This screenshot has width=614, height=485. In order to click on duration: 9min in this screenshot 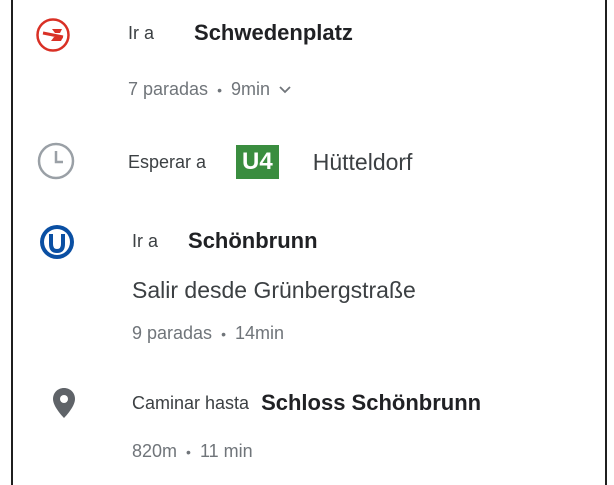, I will do `click(250, 89)`.